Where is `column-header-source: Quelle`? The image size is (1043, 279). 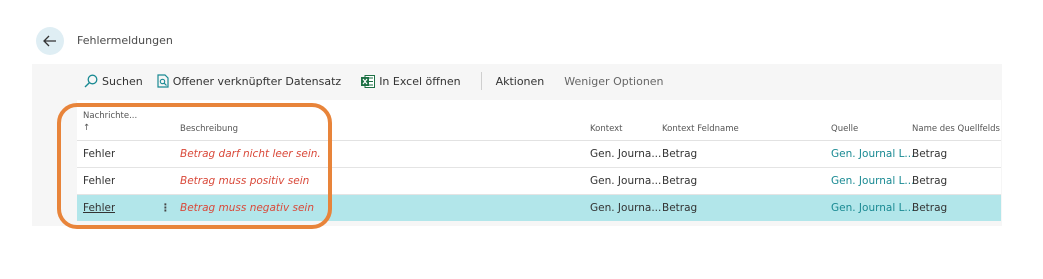 column-header-source: Quelle is located at coordinates (844, 129).